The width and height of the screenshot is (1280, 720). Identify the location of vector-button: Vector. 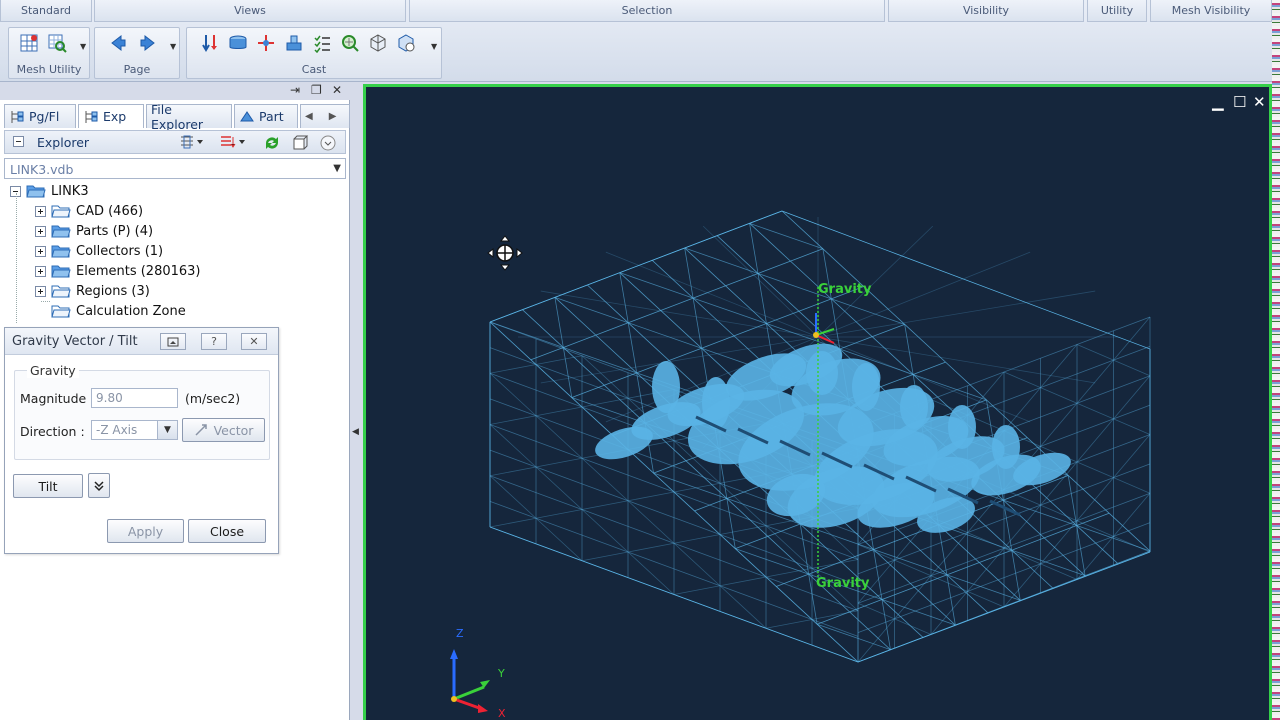
(223, 430).